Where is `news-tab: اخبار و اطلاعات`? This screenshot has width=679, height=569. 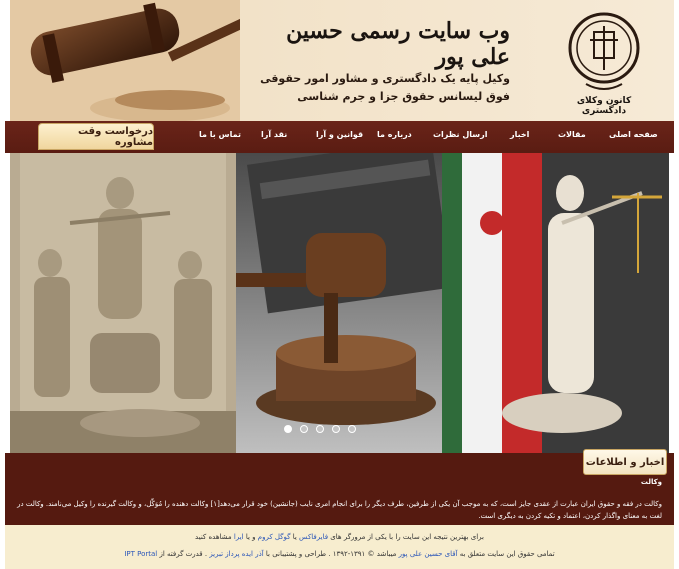
news-tab: اخبار و اطلاعات is located at coordinates (625, 462).